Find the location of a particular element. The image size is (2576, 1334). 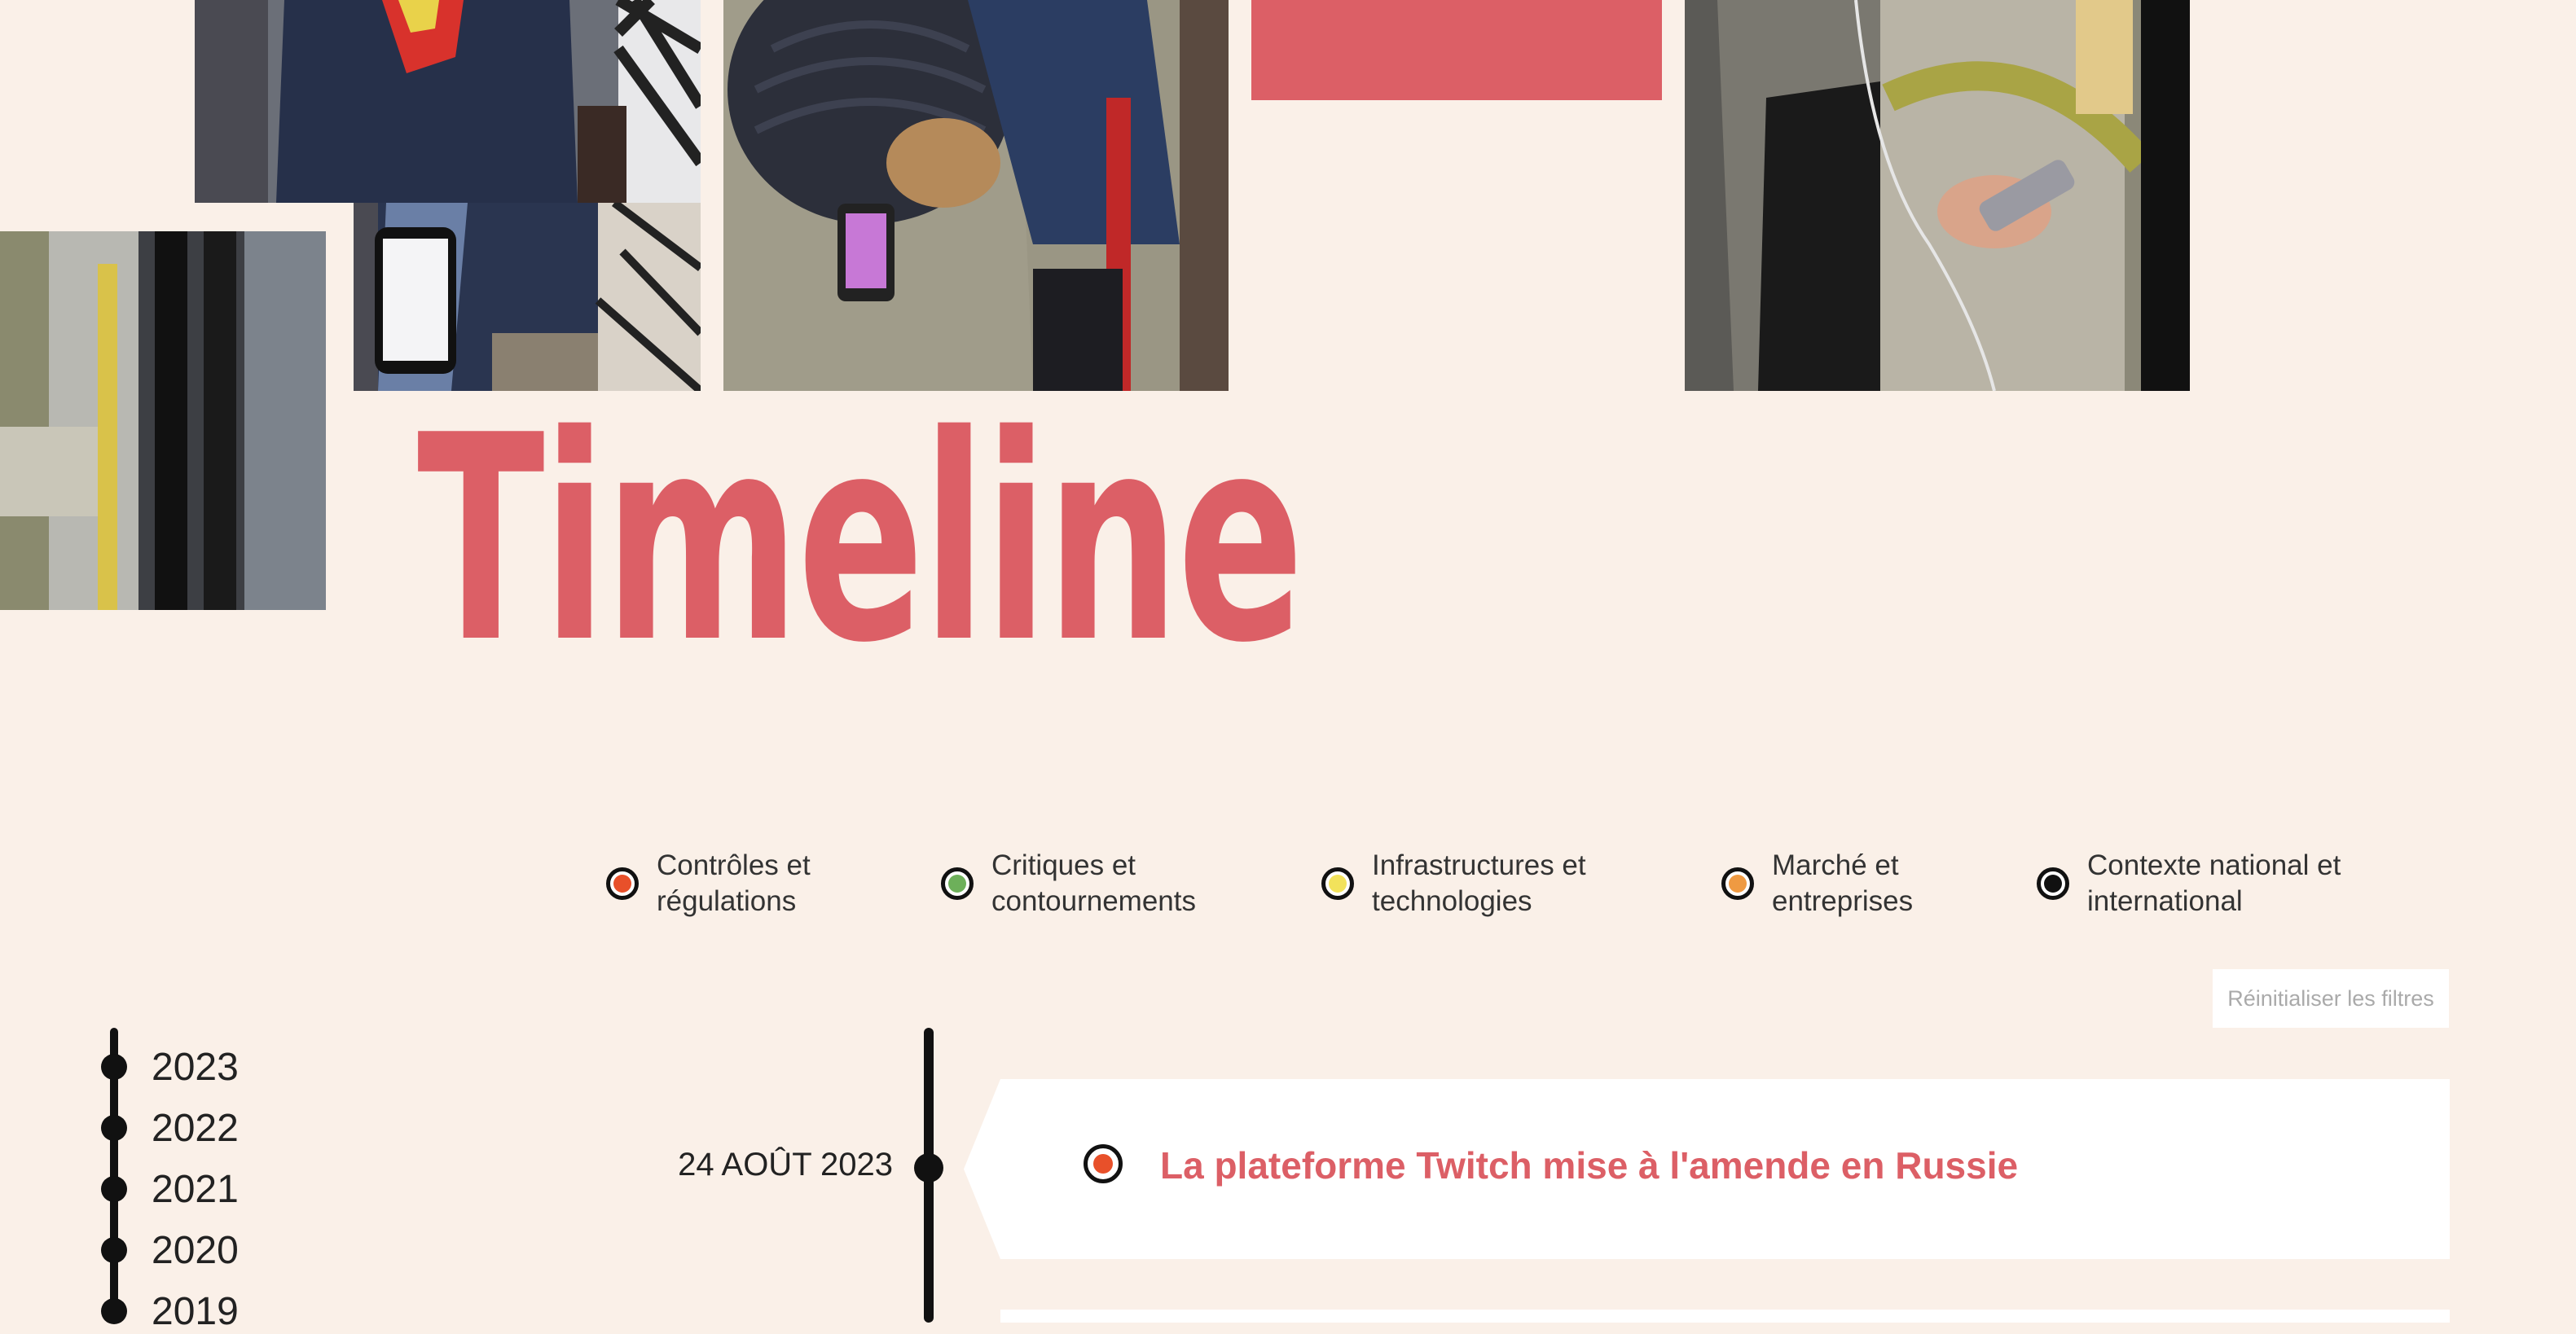

photo-bus-door is located at coordinates (163, 420).